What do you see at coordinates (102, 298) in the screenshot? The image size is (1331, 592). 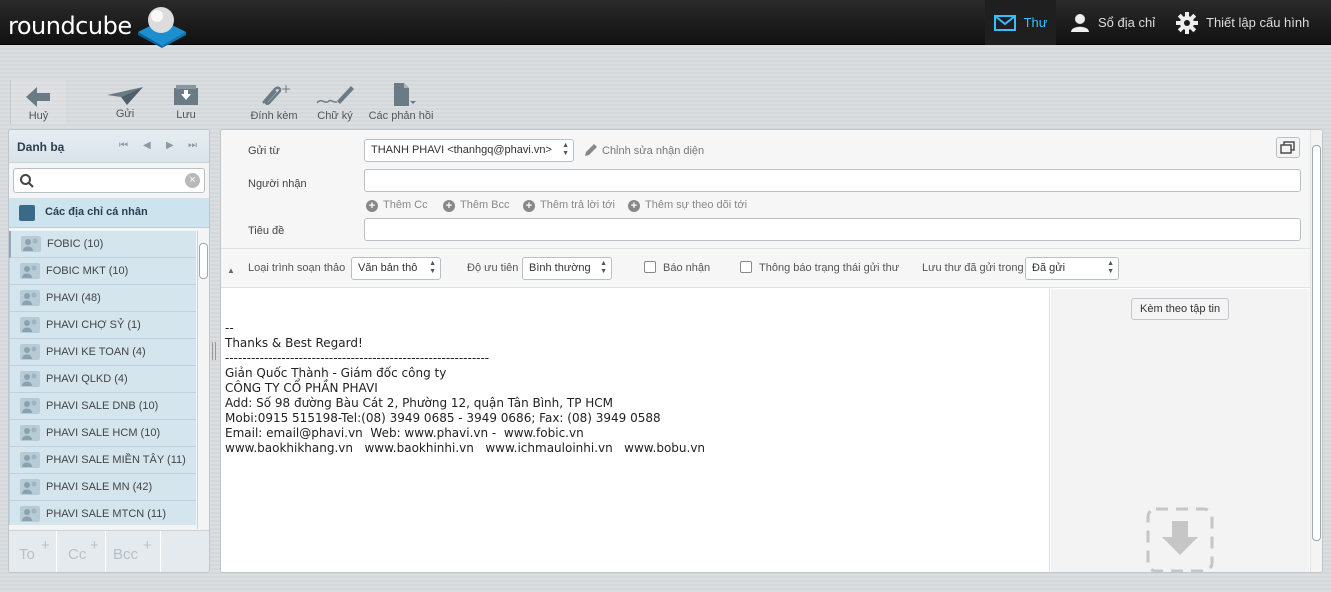 I see `list-item: PHAVI (48)` at bounding box center [102, 298].